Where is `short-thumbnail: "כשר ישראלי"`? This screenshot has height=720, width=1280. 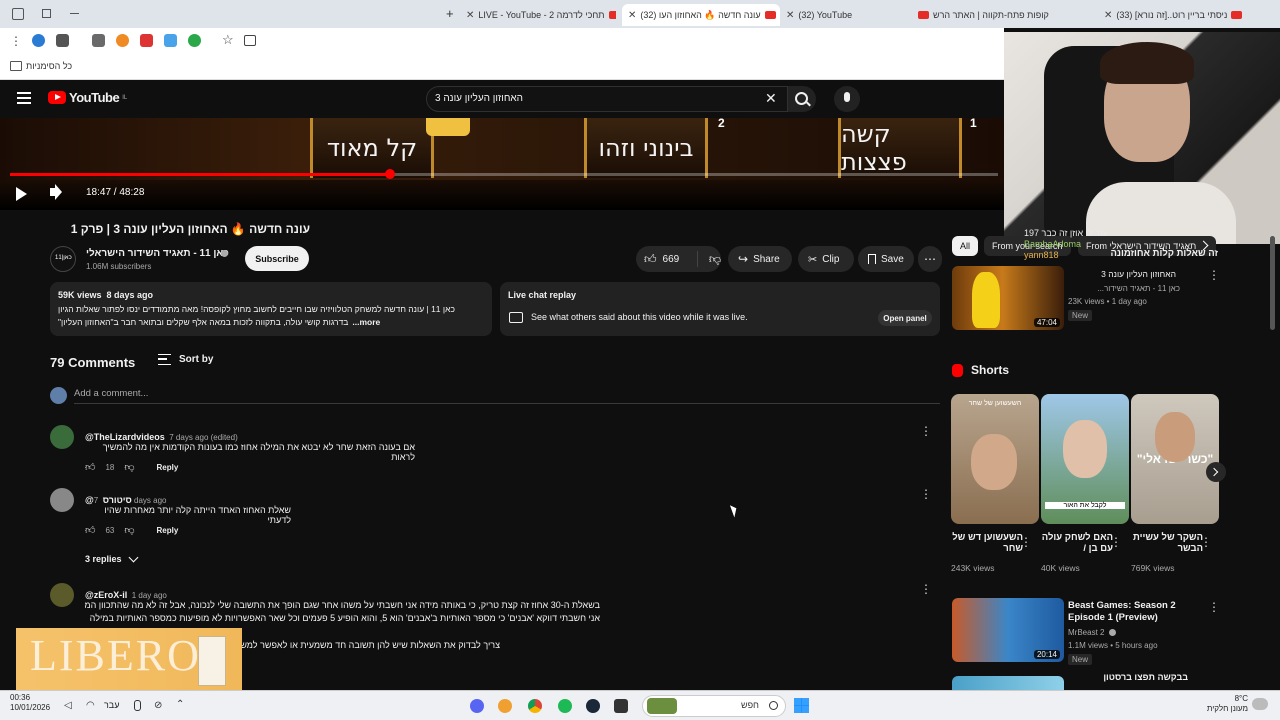 short-thumbnail: "כשר ישראלי" is located at coordinates (1175, 459).